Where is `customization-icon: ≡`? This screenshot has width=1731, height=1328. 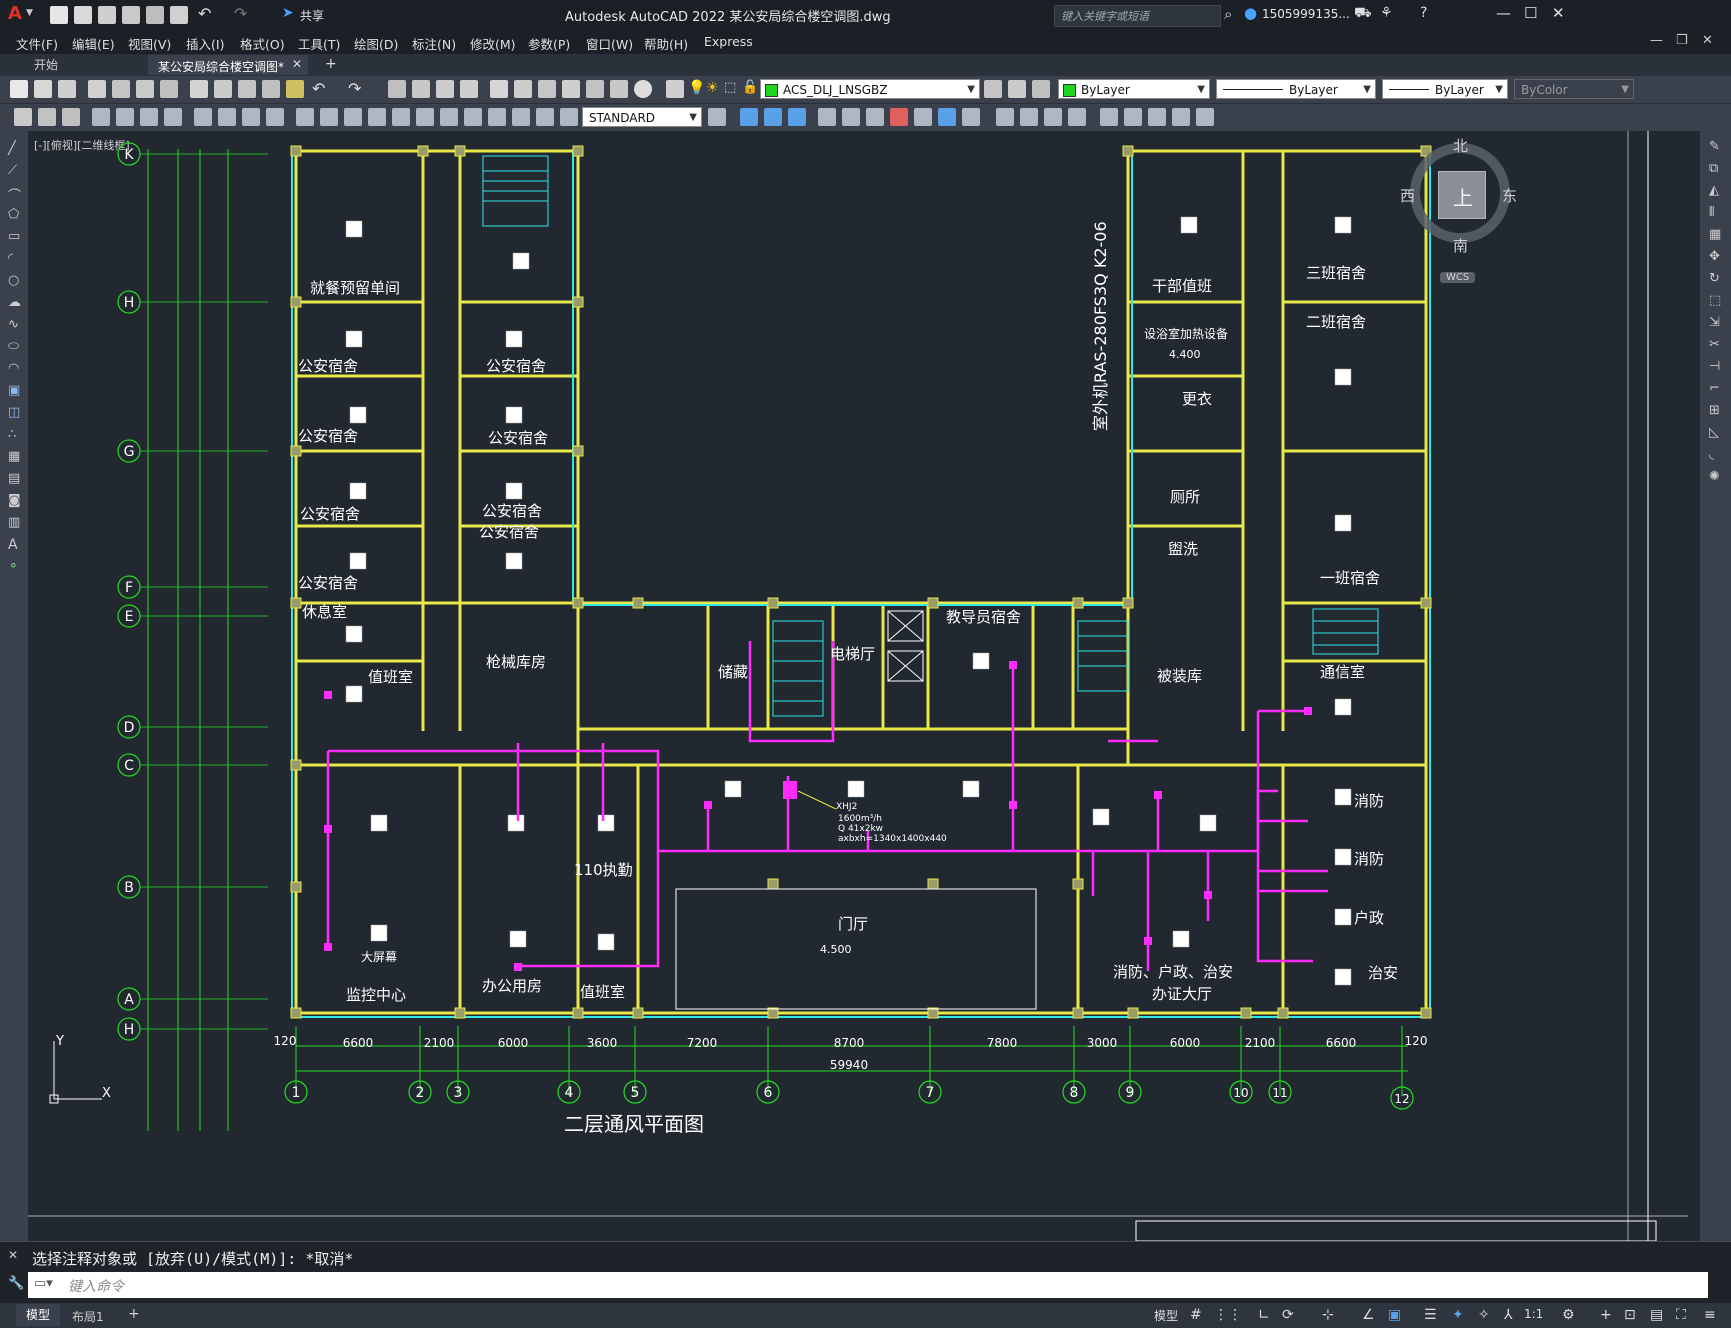 customization-icon: ≡ is located at coordinates (1710, 1315).